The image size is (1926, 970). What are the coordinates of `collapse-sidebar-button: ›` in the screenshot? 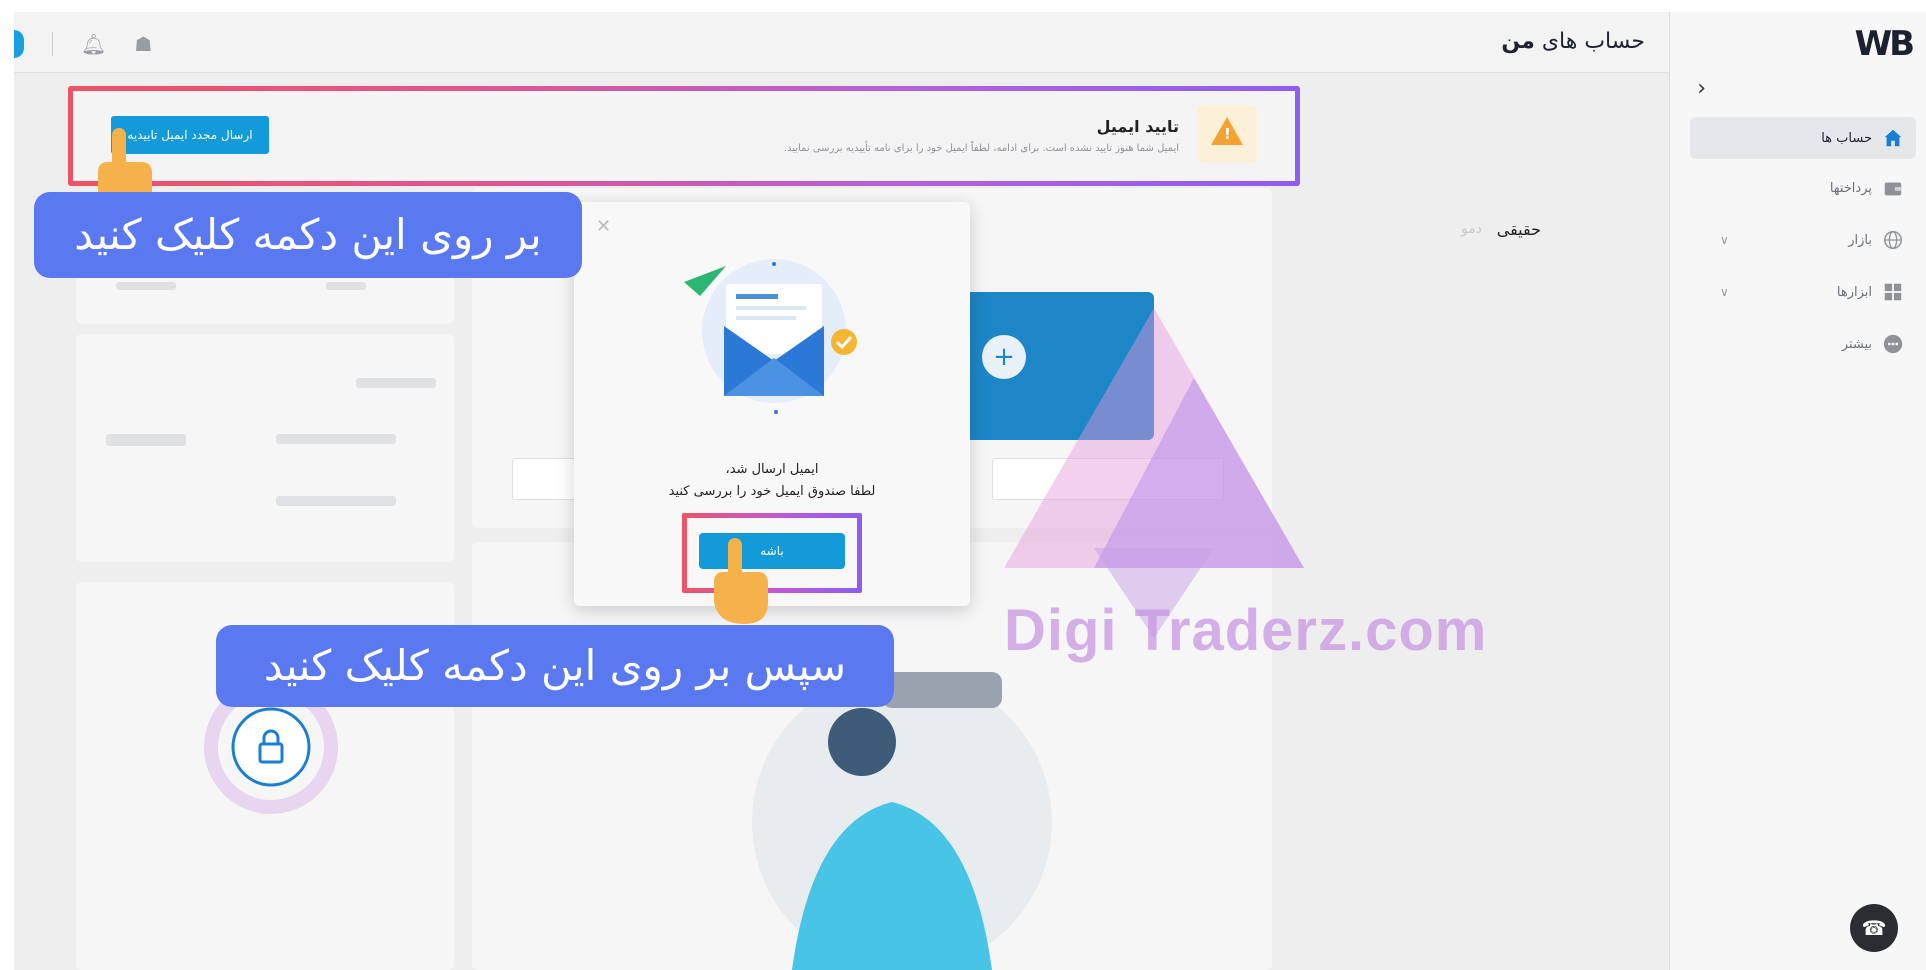 It's located at (1701, 88).